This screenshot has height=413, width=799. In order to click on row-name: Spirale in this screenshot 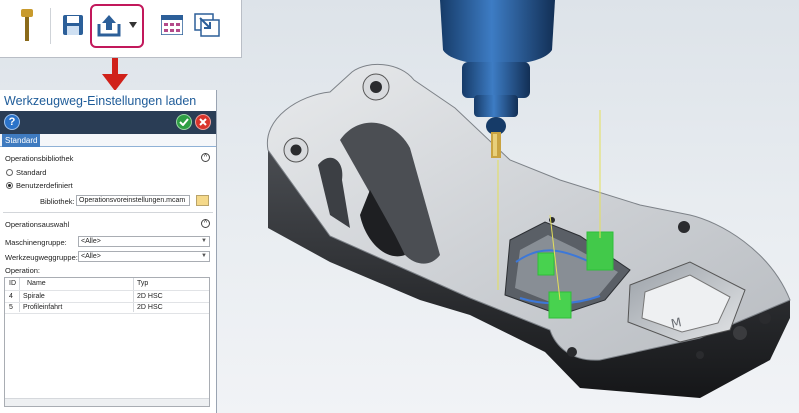, I will do `click(34, 296)`.